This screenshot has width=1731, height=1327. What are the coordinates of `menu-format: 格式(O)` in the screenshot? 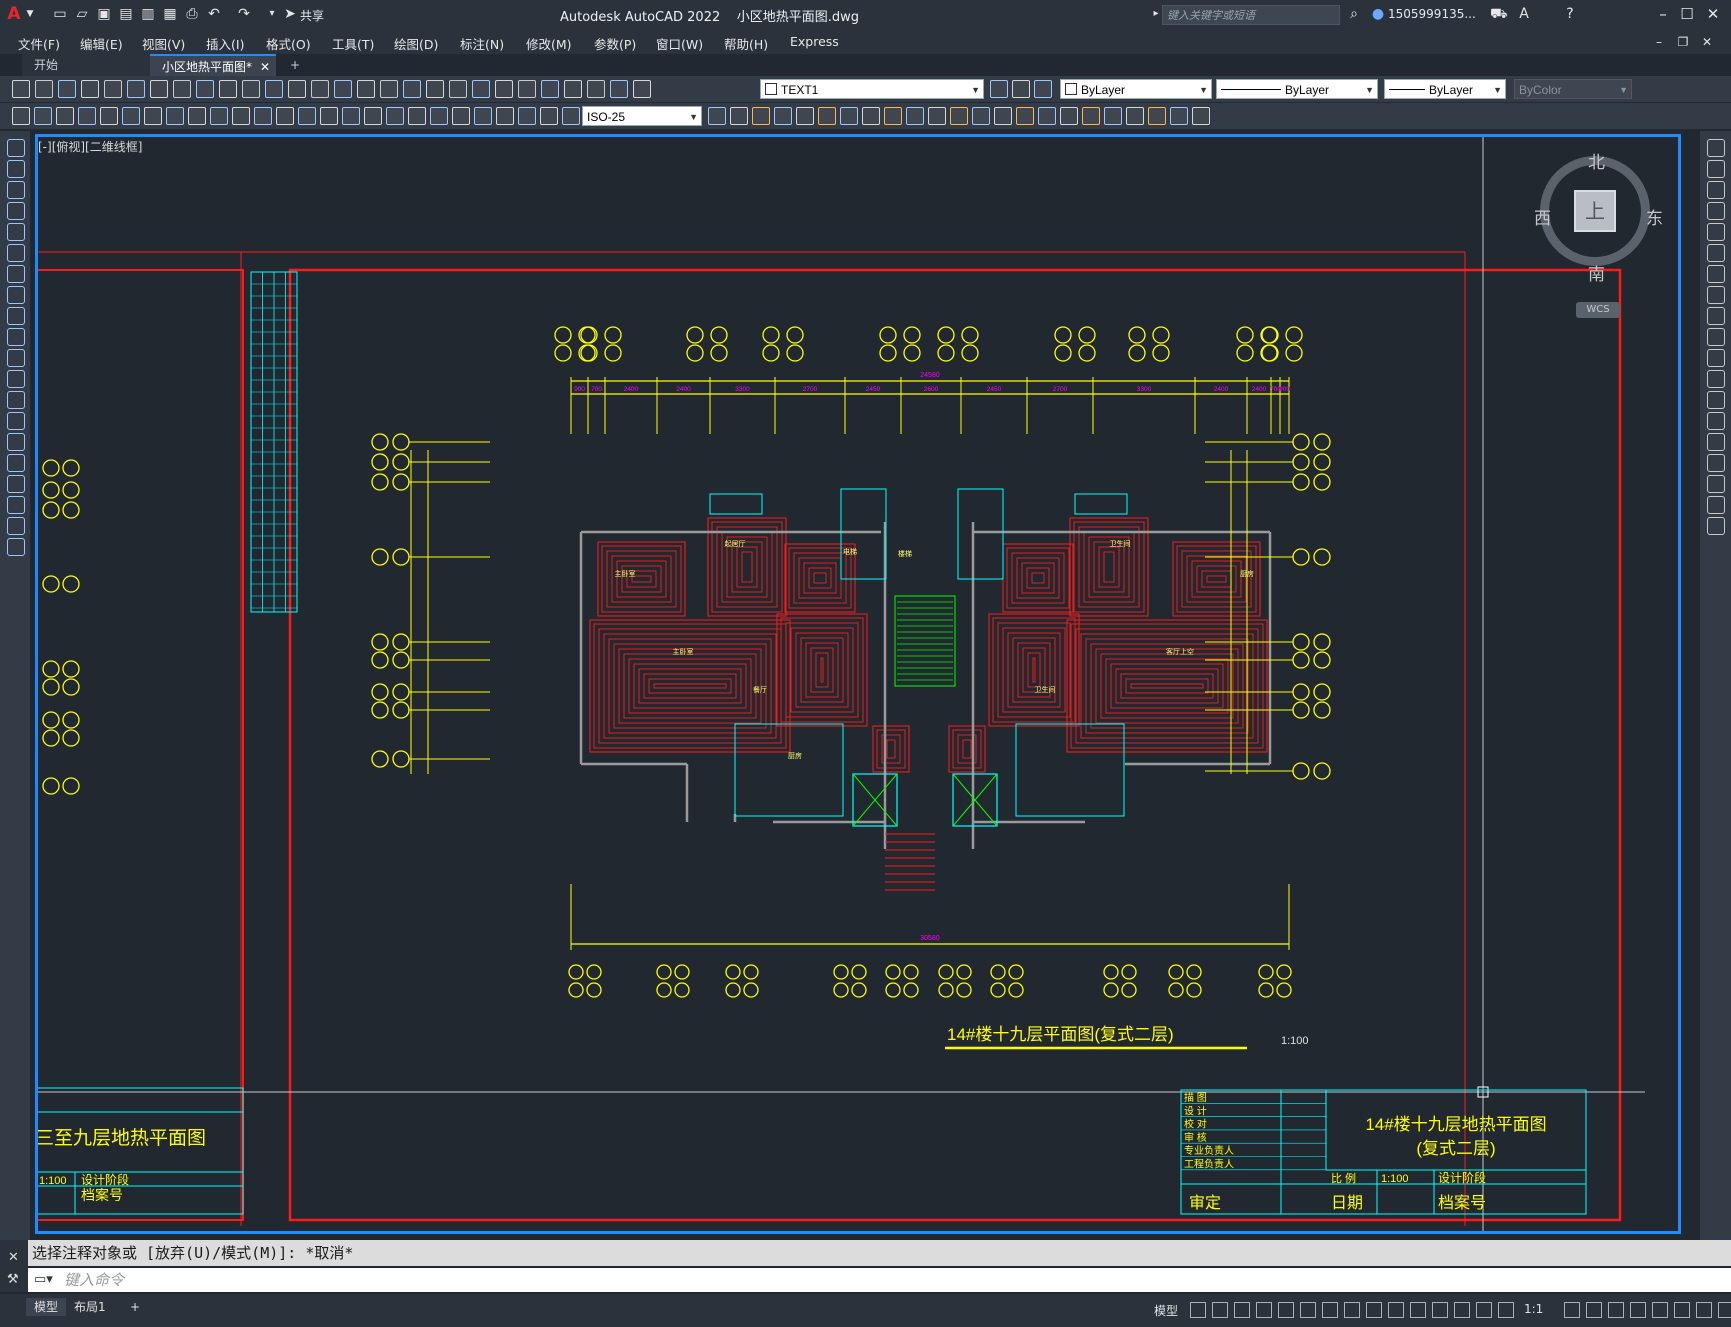 It's located at (288, 43).